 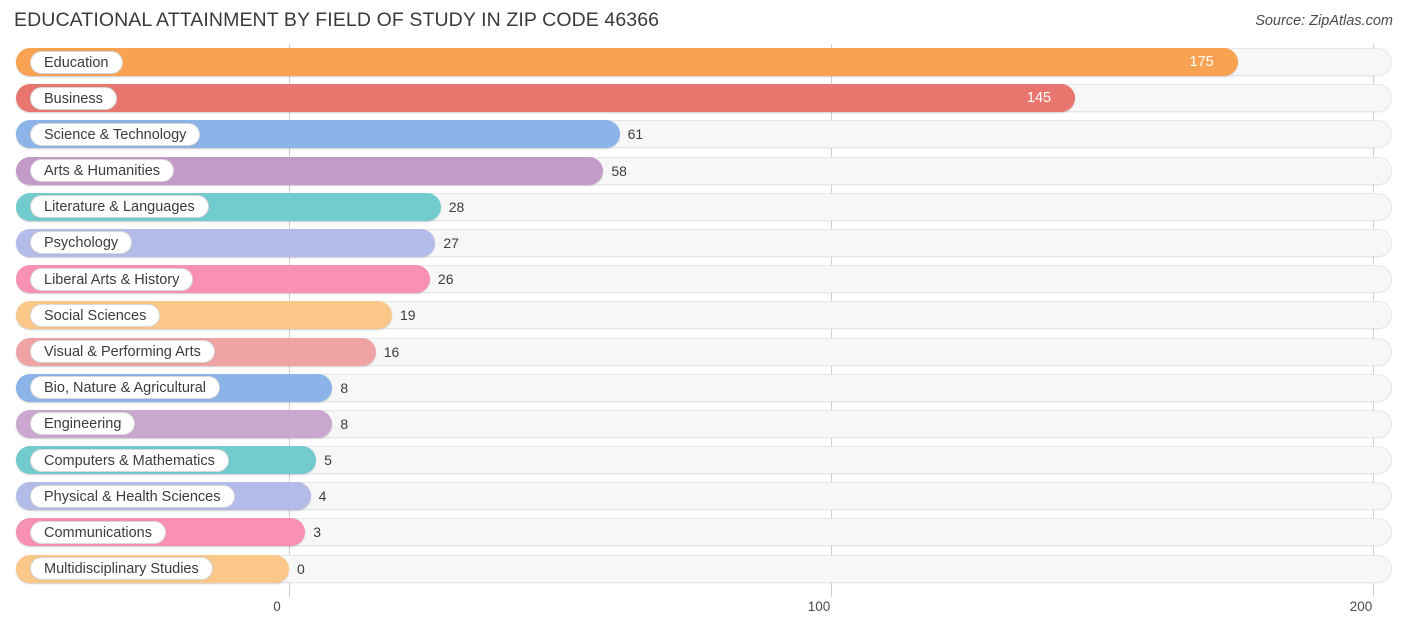 I want to click on bar-category-label: Literature & Languages, so click(x=119, y=207).